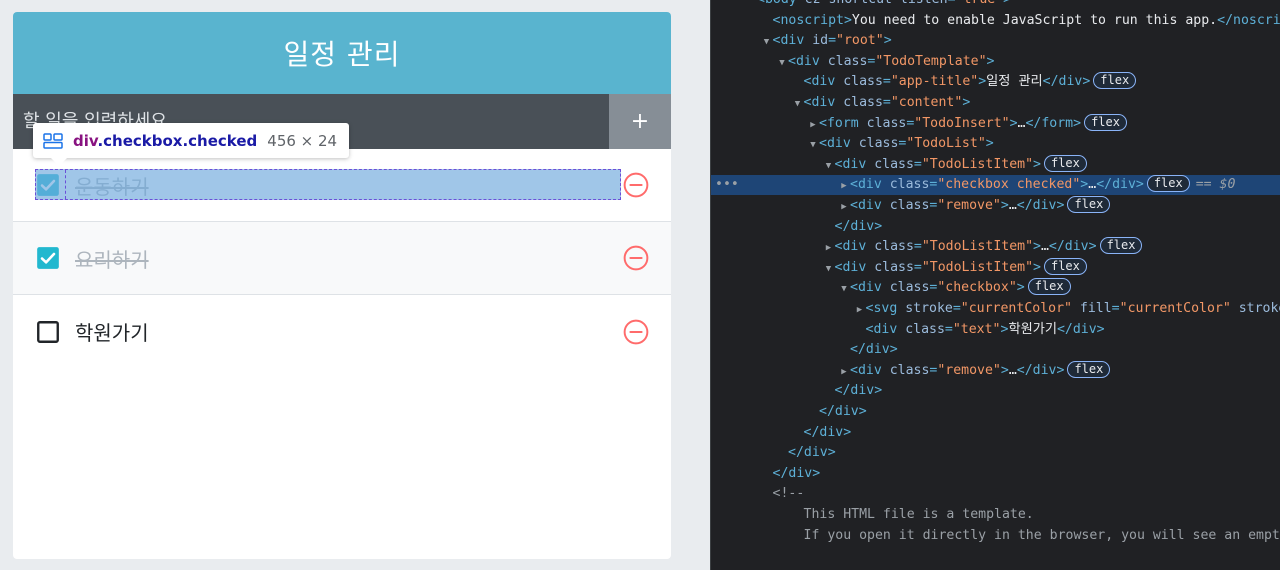 The width and height of the screenshot is (1280, 570). Describe the element at coordinates (640, 121) in the screenshot. I see `add-todo-button: +` at that location.